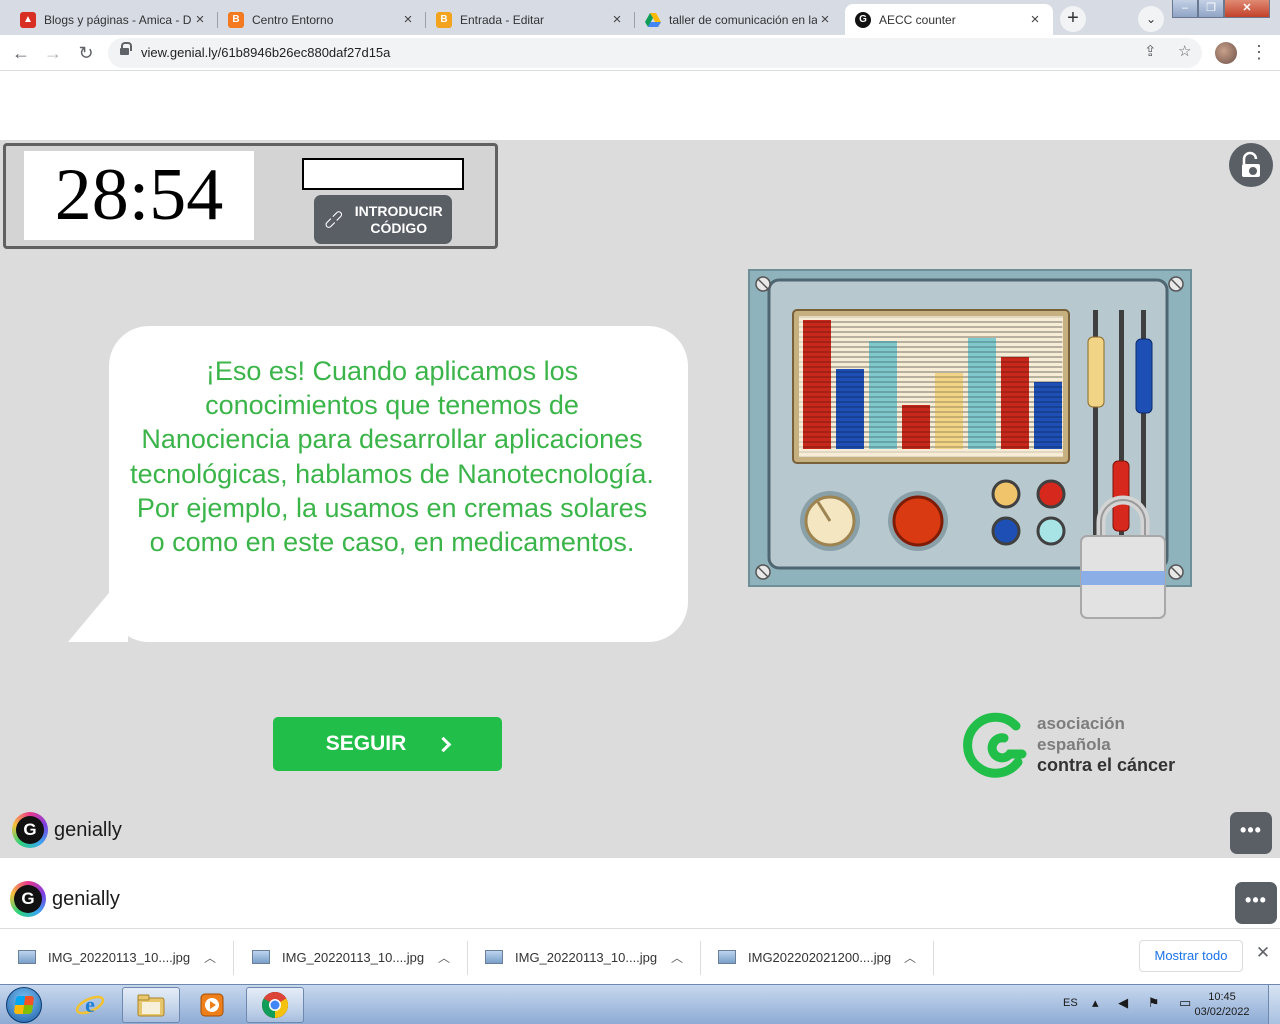  I want to click on close-window-button: ✕, so click(1247, 9).